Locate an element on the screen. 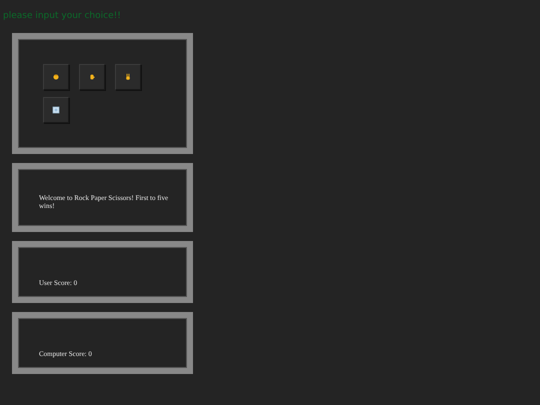  fist-icon is located at coordinates (56, 77).